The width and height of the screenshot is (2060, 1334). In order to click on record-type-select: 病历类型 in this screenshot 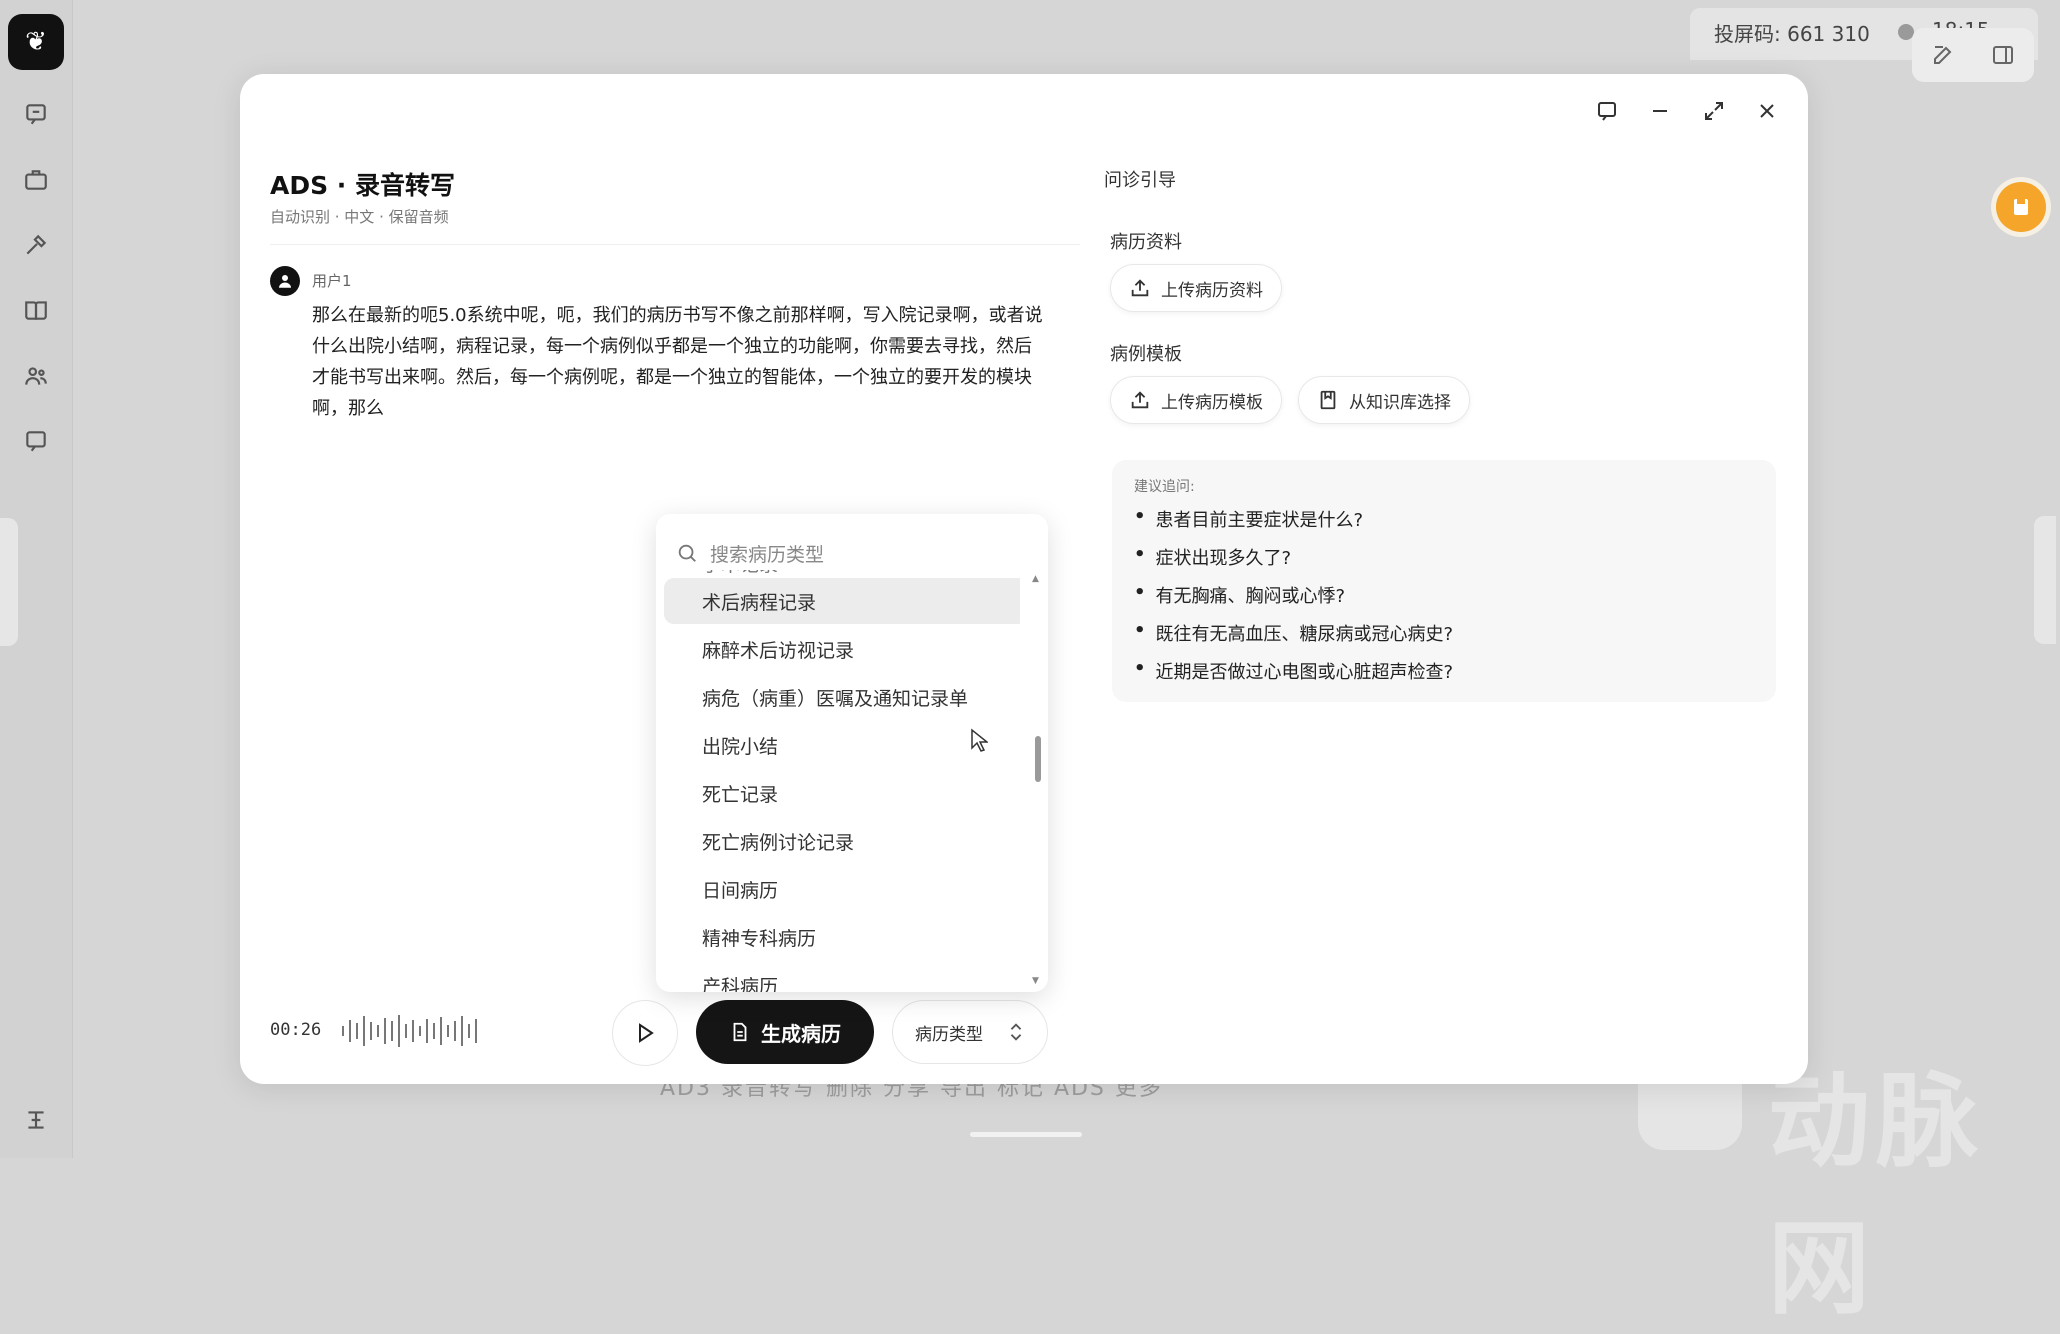, I will do `click(970, 1032)`.